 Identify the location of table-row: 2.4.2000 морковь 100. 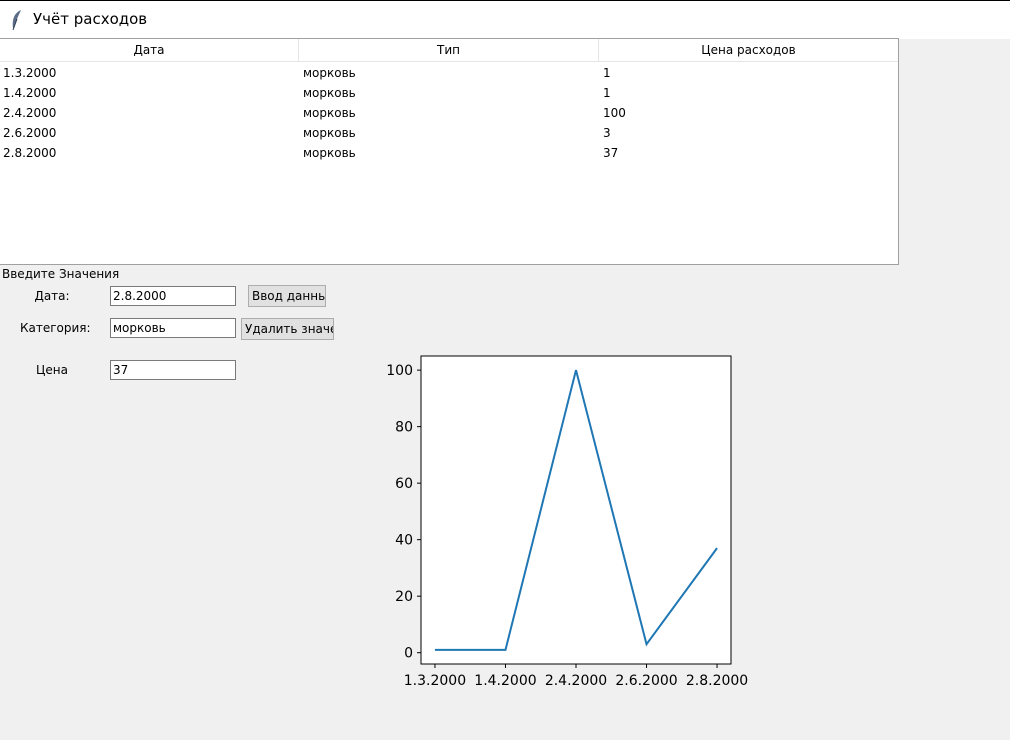
(449, 113).